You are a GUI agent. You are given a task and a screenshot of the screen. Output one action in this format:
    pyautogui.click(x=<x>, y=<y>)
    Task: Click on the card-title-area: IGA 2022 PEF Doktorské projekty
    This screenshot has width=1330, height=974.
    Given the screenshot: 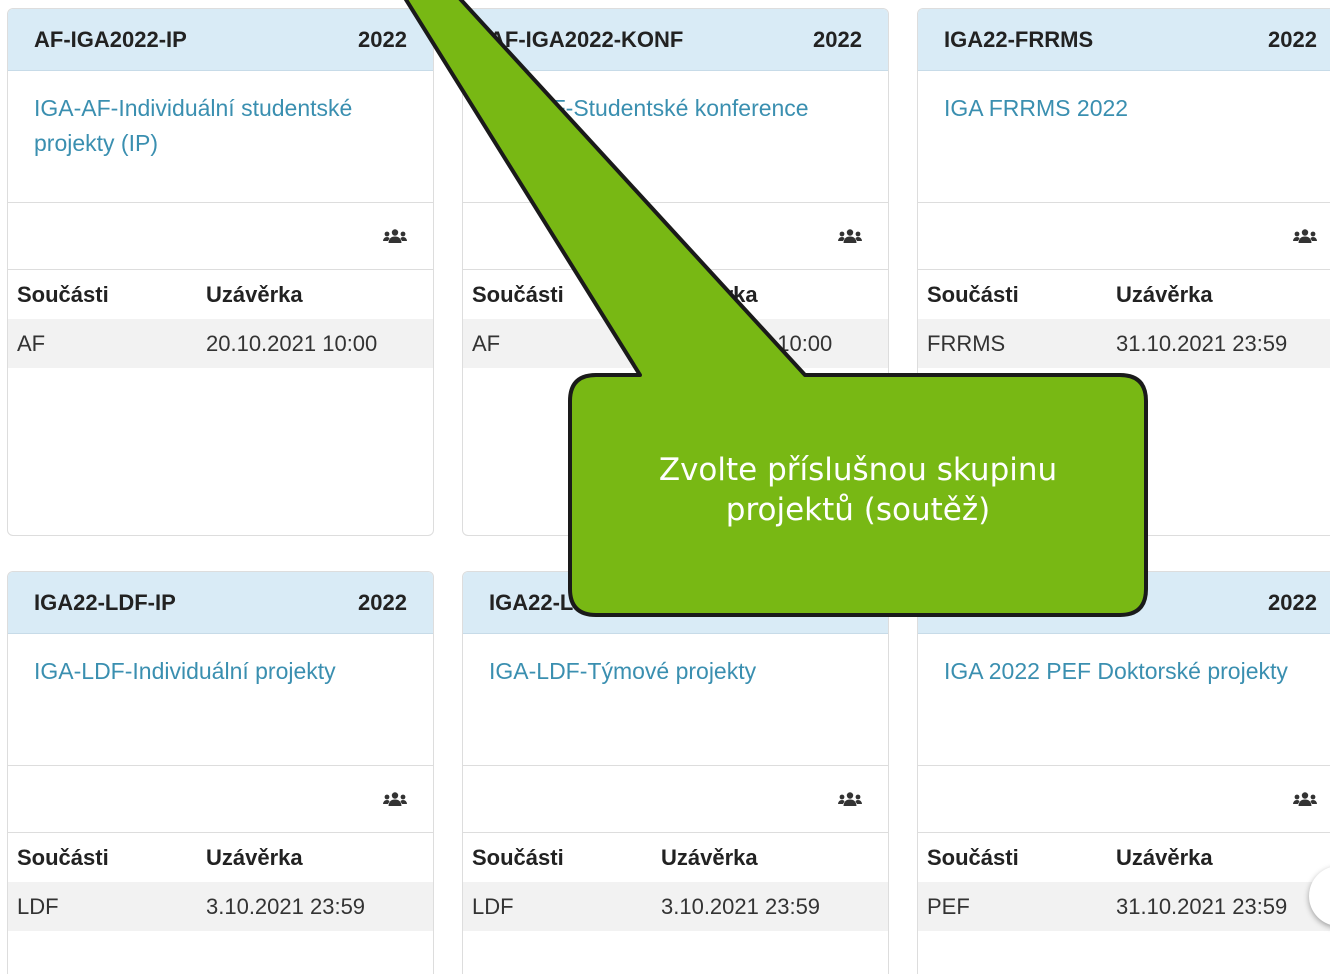 What is the action you would take?
    pyautogui.click(x=1124, y=700)
    